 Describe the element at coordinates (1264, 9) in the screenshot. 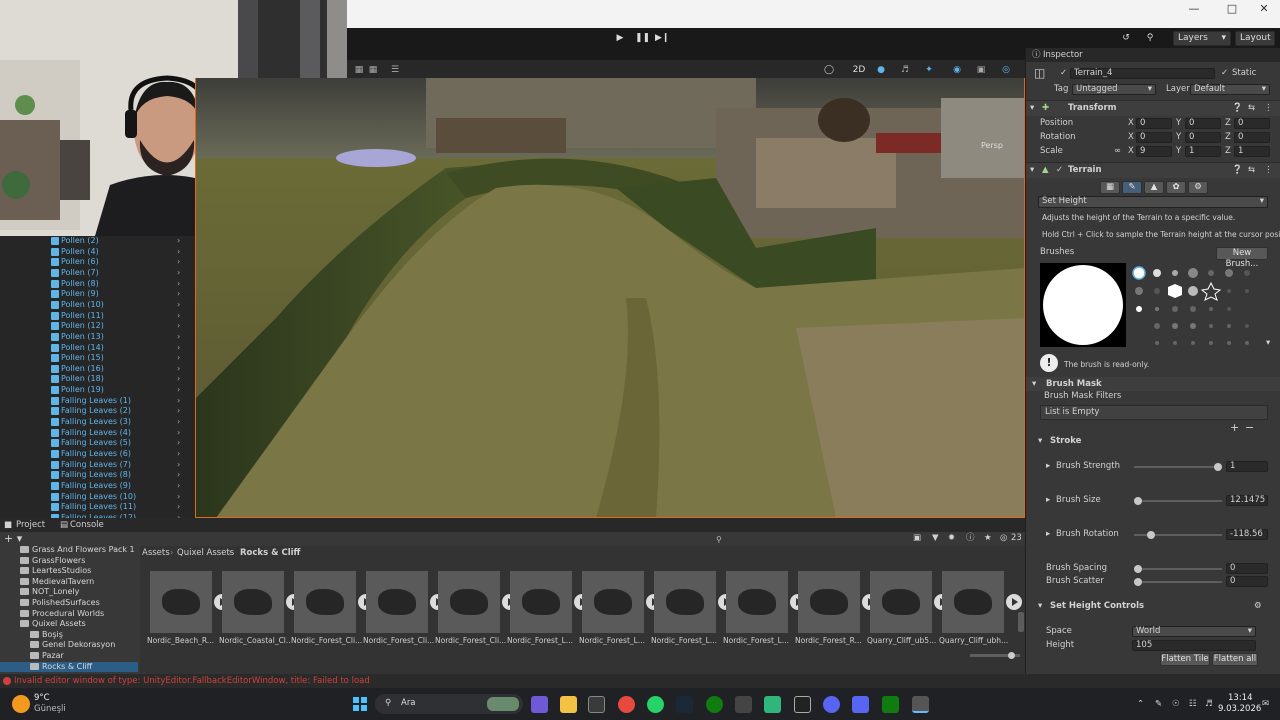

I see `close-button: ✕` at that location.